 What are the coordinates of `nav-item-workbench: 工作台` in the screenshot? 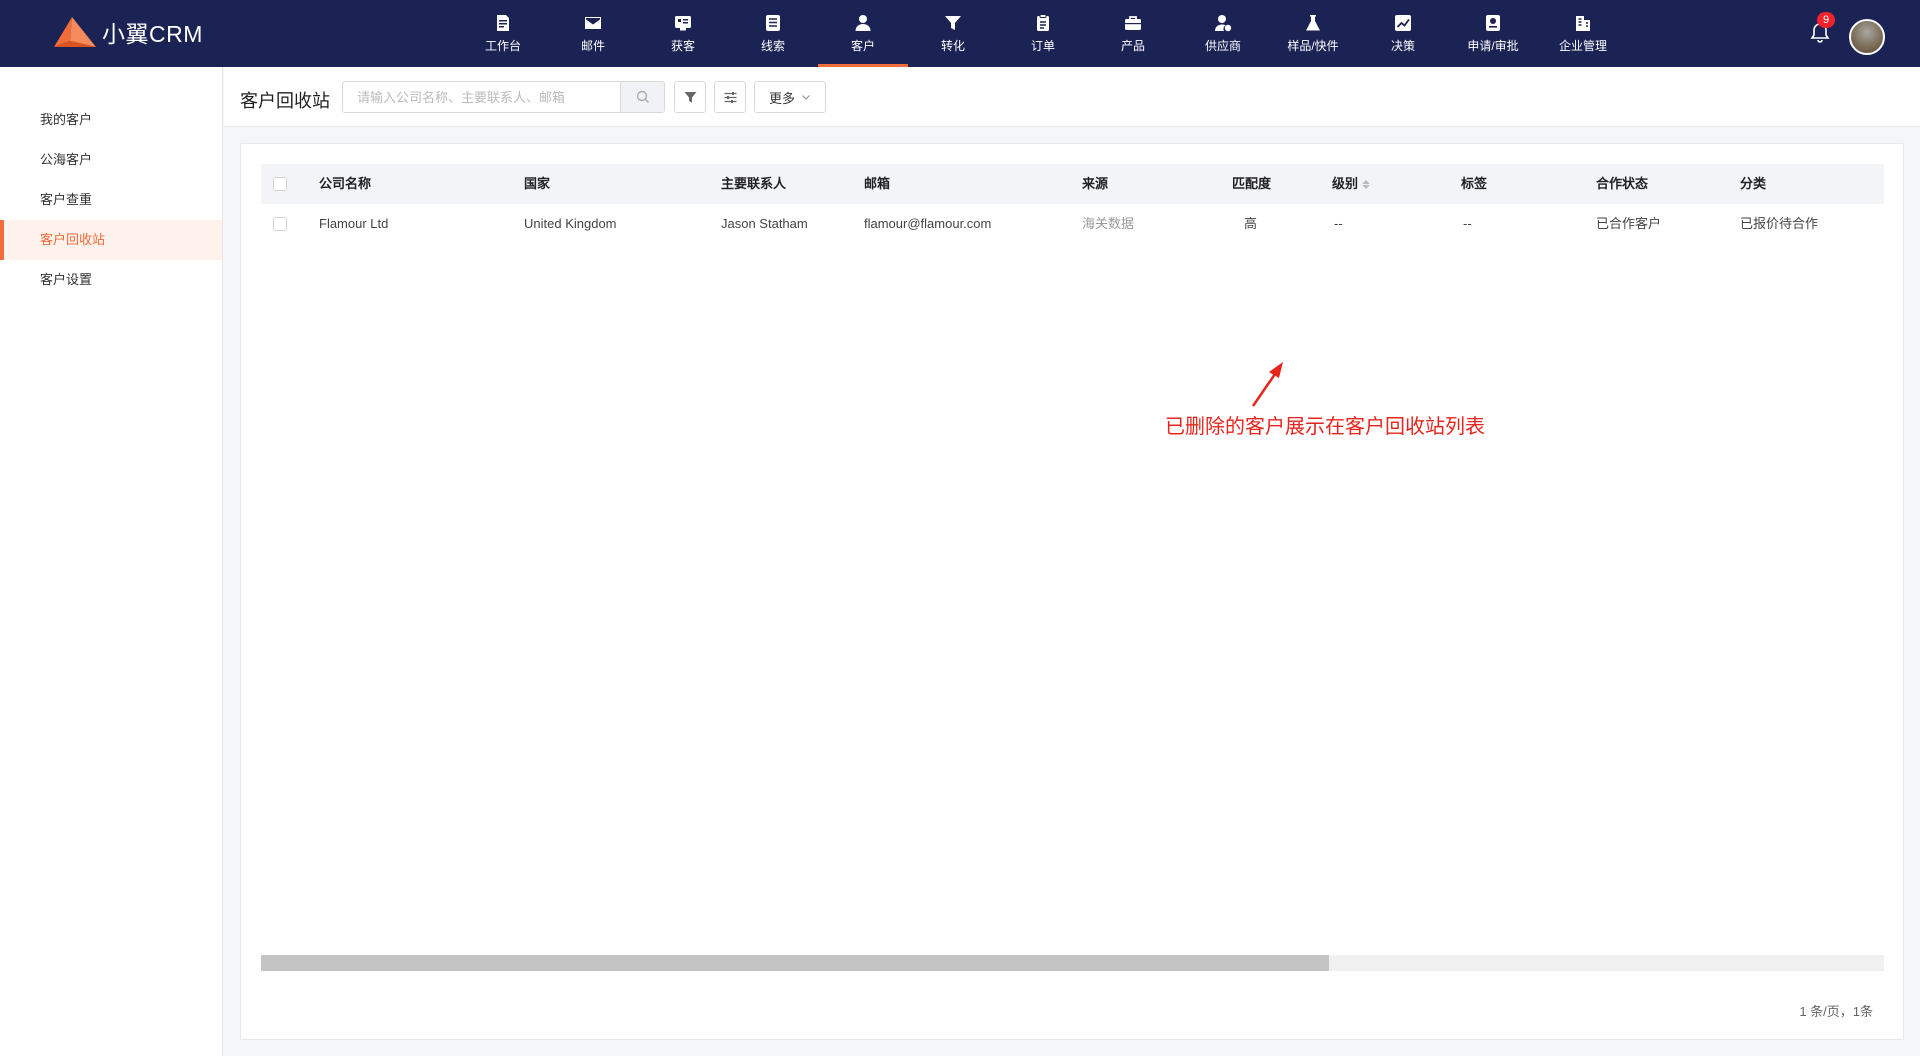 It's located at (503, 33).